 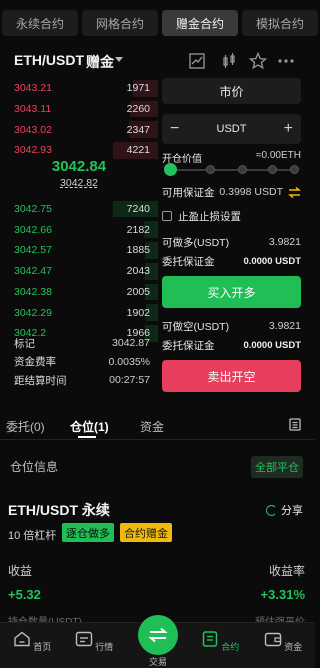 I want to click on bottom-navigation: 首页 行情 交易 合约 资金, so click(x=157, y=641).